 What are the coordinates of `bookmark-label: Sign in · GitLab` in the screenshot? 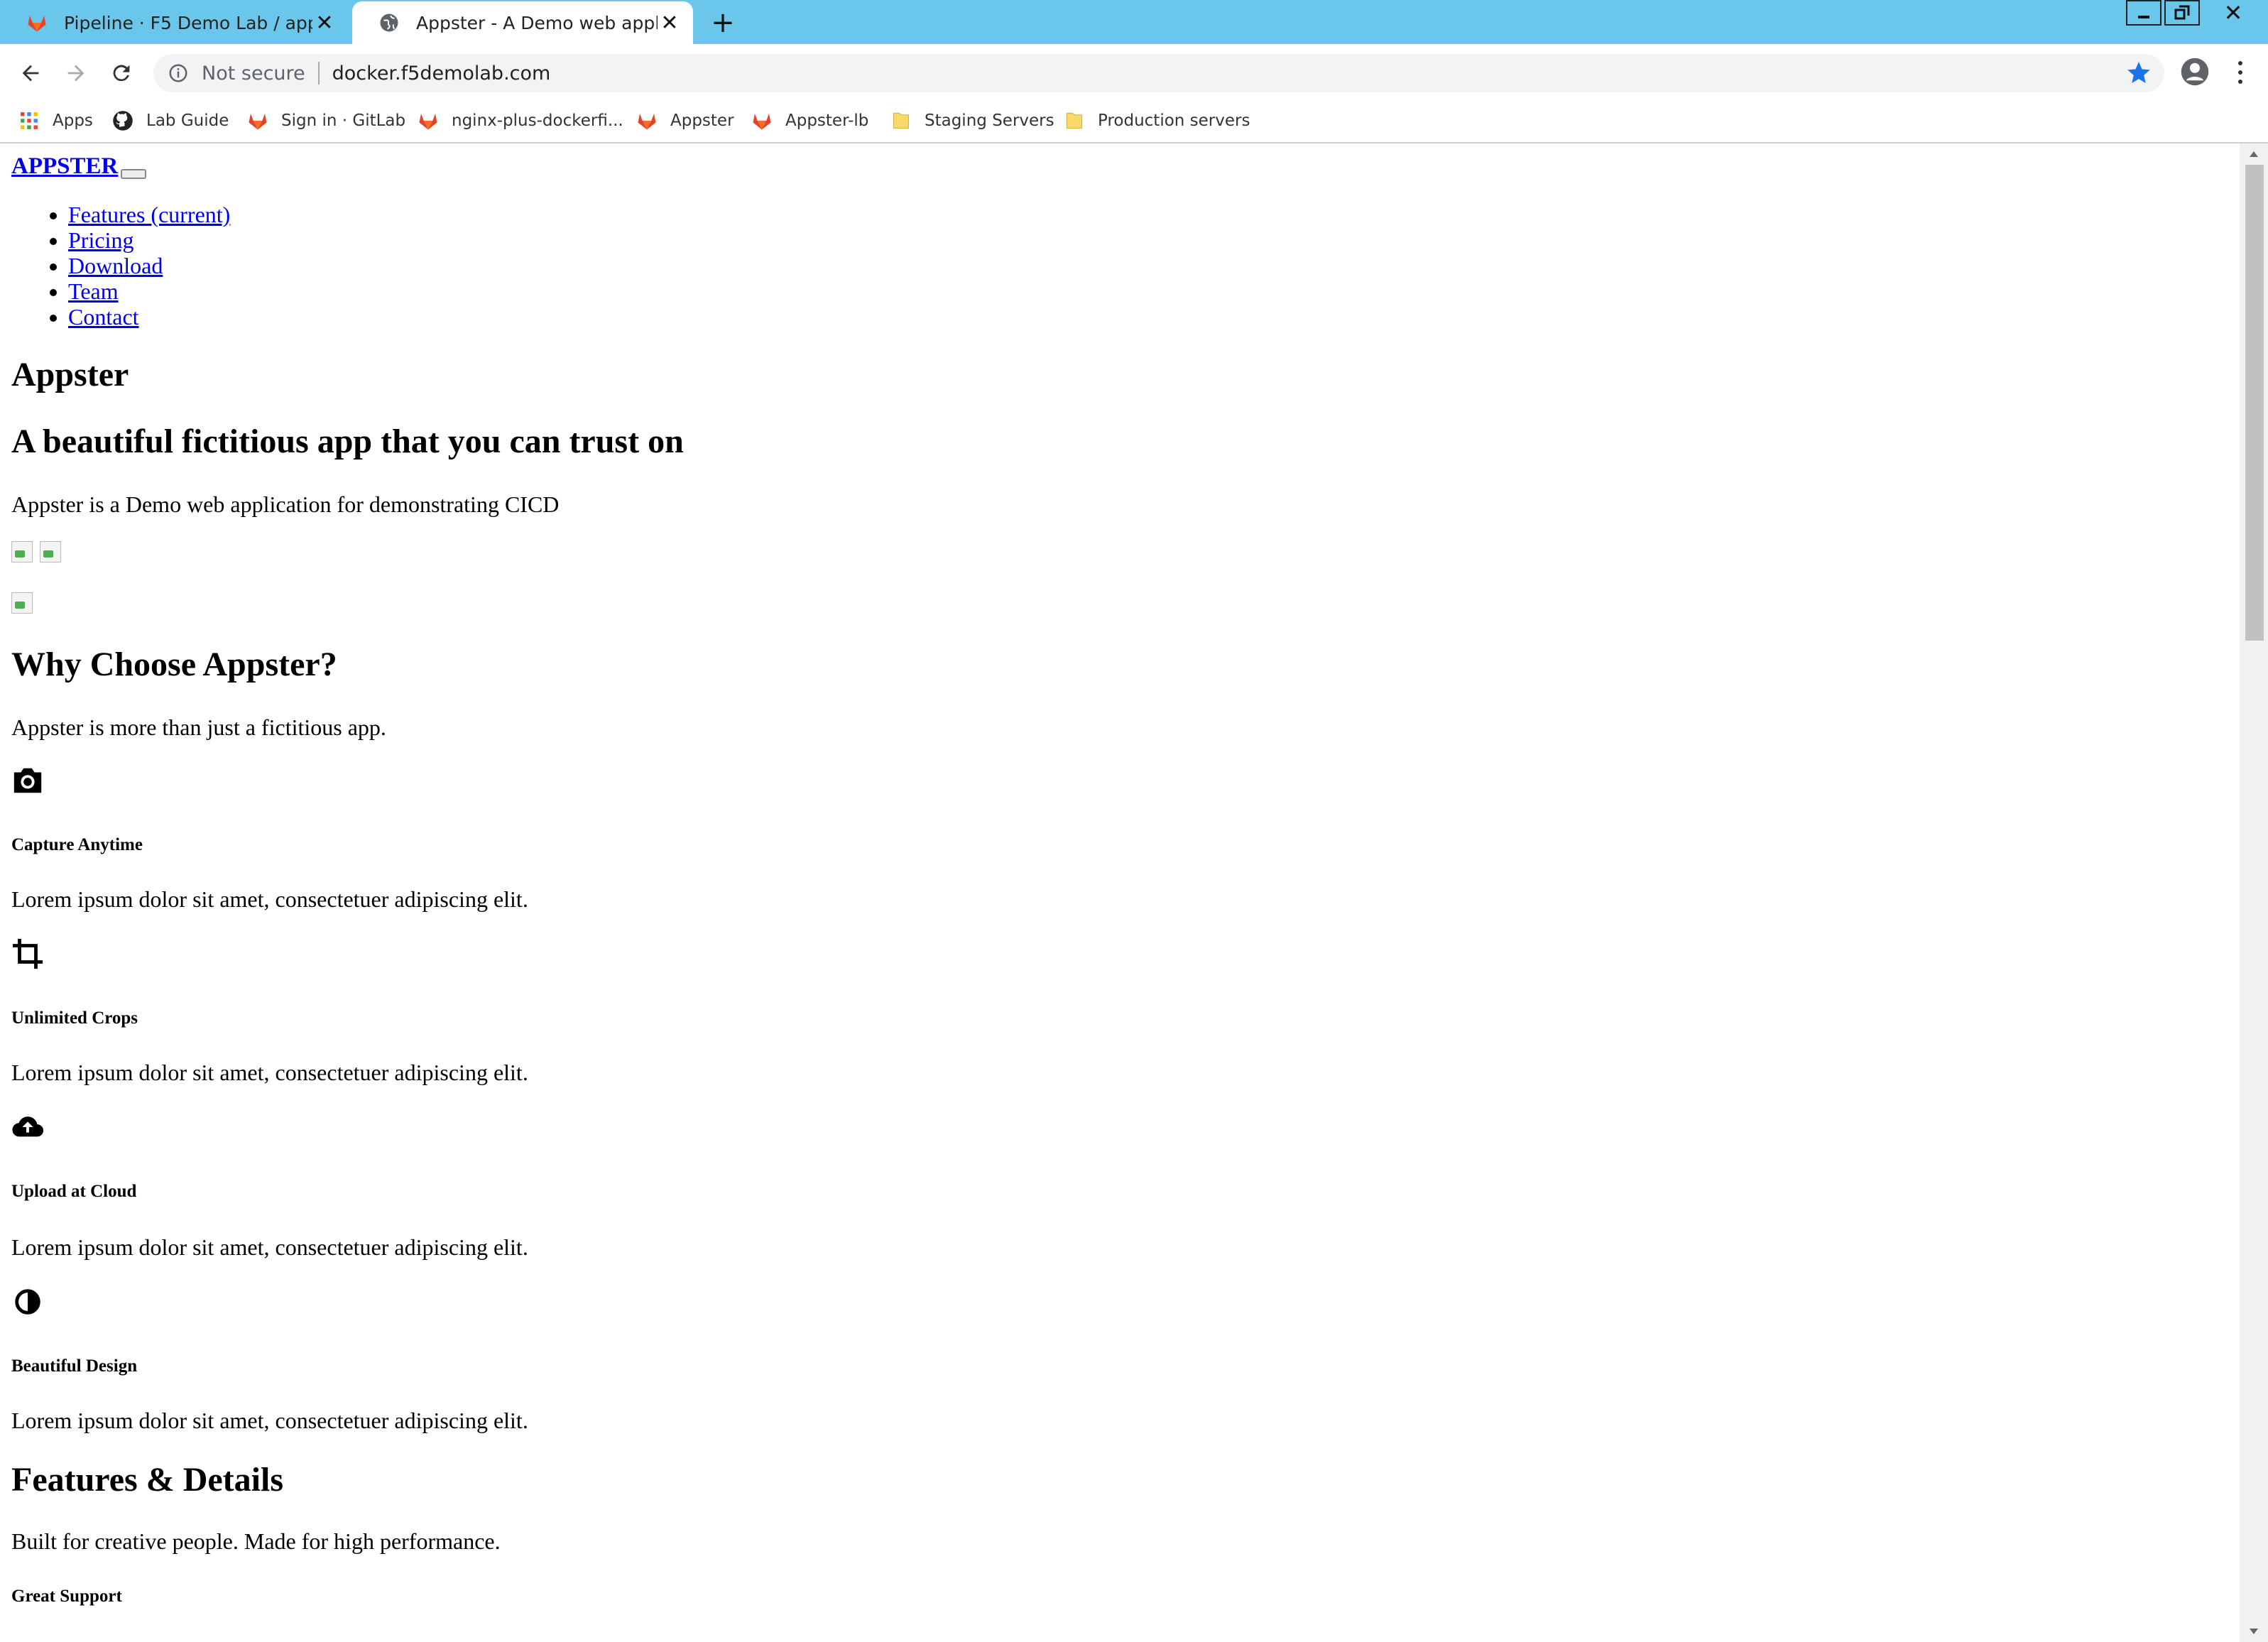 It's located at (343, 121).